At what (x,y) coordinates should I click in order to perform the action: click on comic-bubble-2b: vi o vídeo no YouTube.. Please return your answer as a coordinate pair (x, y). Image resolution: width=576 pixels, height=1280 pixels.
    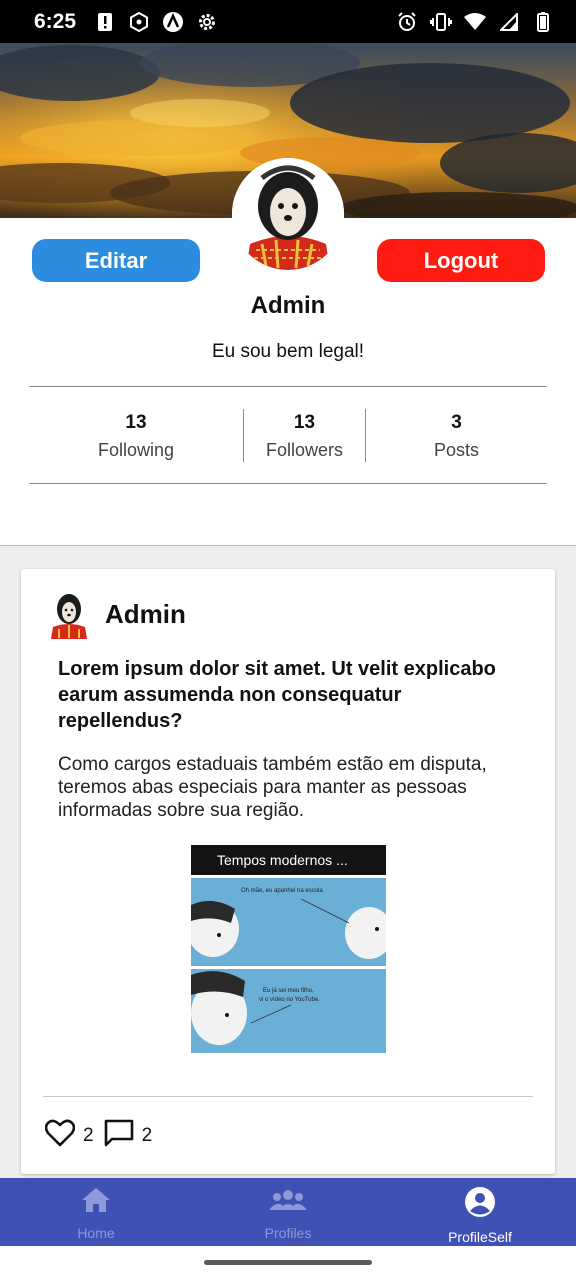
    Looking at the image, I should click on (289, 1000).